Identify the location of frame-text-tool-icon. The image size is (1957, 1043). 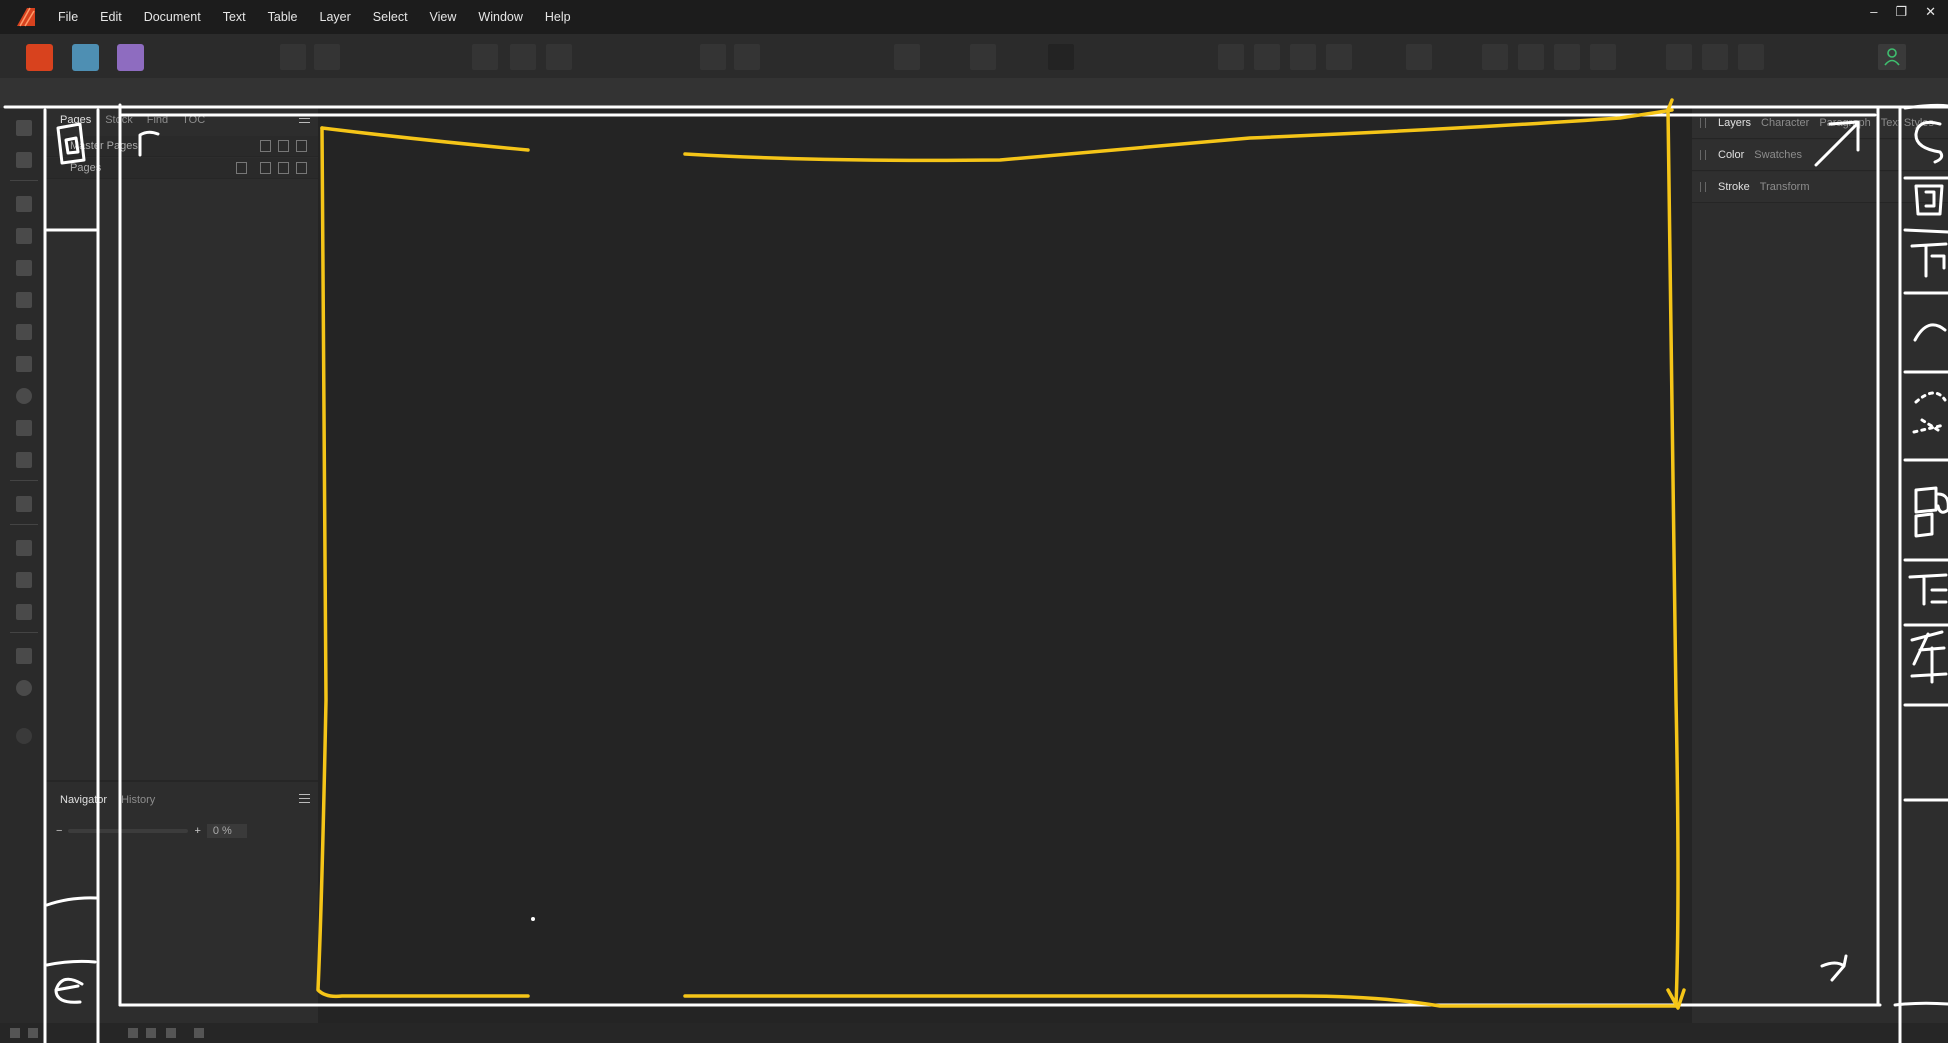
(24, 428).